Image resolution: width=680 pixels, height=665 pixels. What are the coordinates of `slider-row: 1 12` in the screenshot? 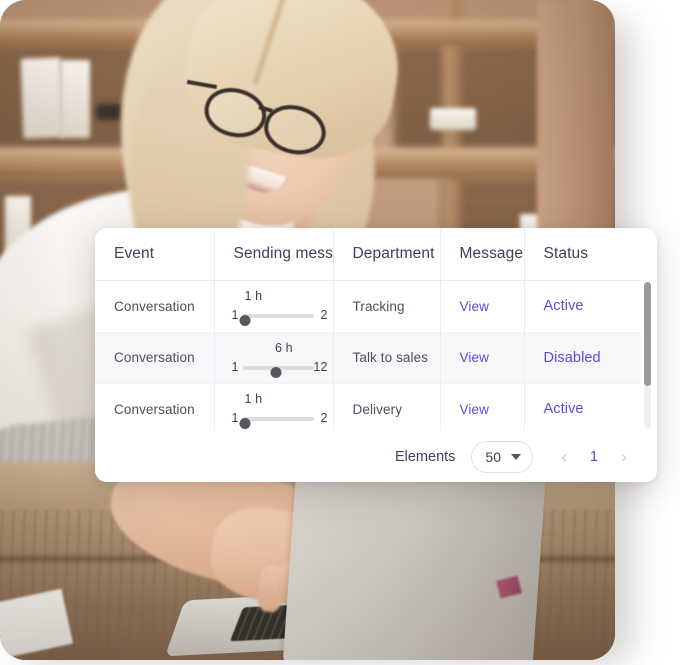 It's located at (279, 368).